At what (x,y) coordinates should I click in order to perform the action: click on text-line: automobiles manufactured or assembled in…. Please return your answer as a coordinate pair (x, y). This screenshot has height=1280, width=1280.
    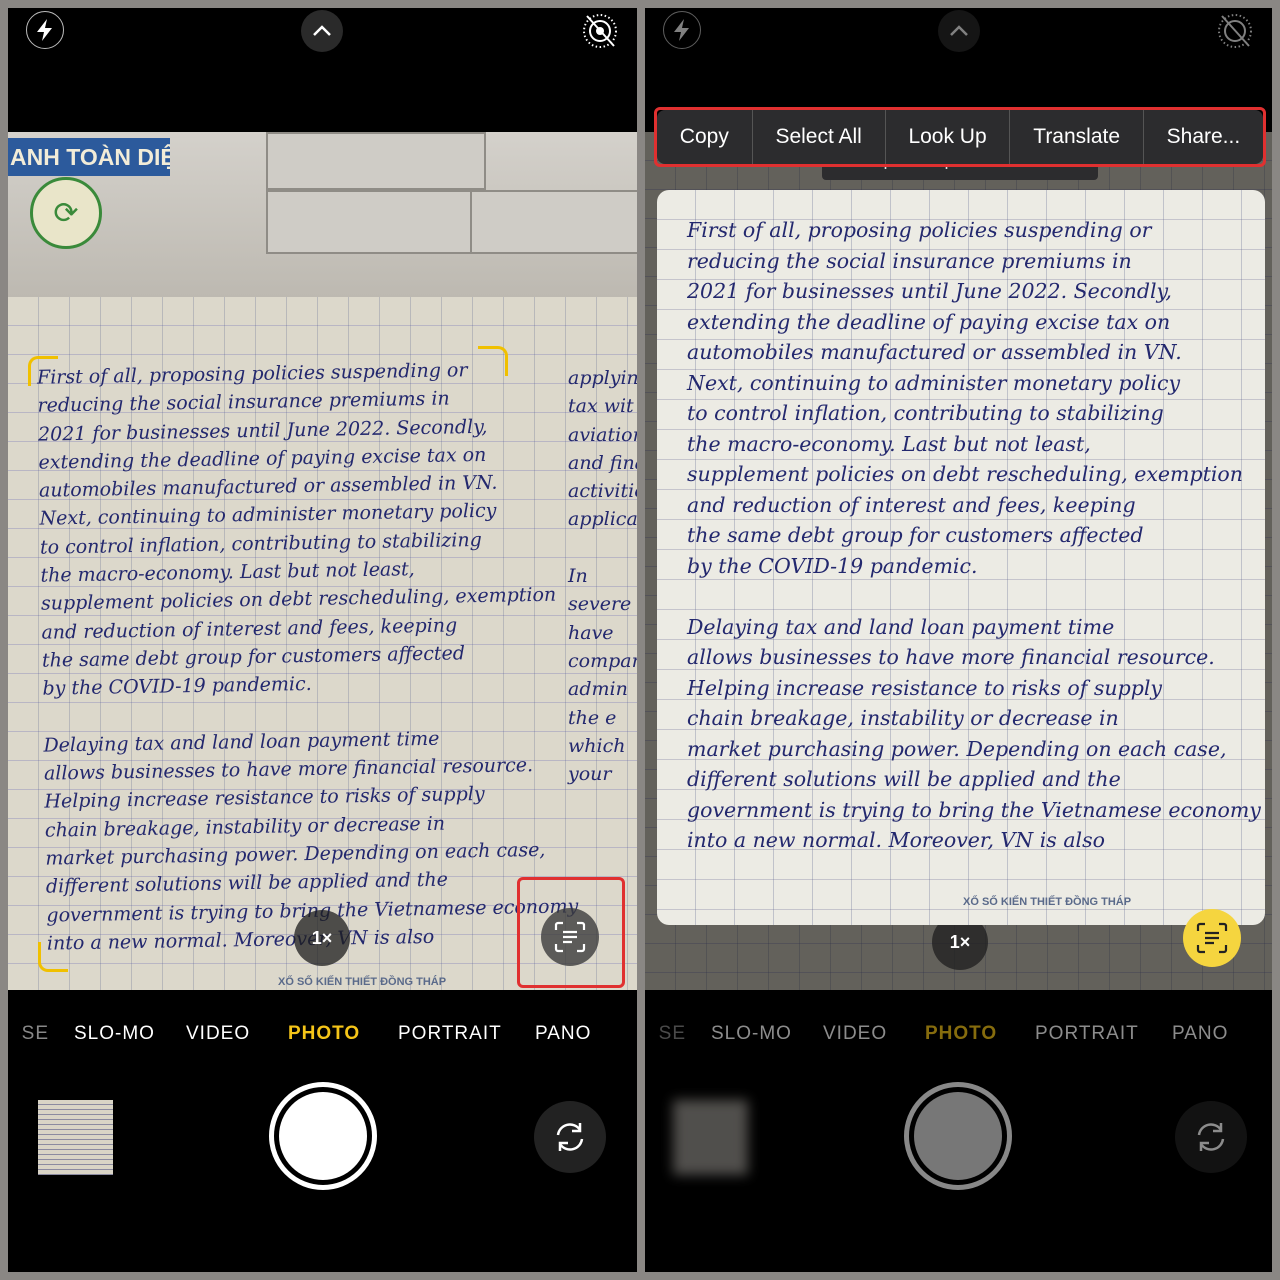
    Looking at the image, I should click on (934, 352).